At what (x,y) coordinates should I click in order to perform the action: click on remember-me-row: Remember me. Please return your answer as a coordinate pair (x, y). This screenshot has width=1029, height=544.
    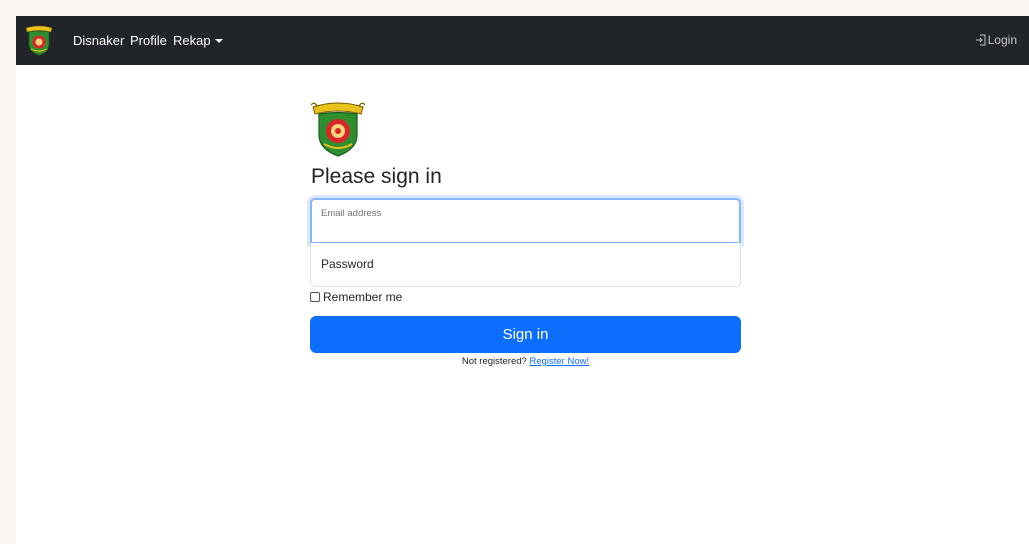
    Looking at the image, I should click on (356, 297).